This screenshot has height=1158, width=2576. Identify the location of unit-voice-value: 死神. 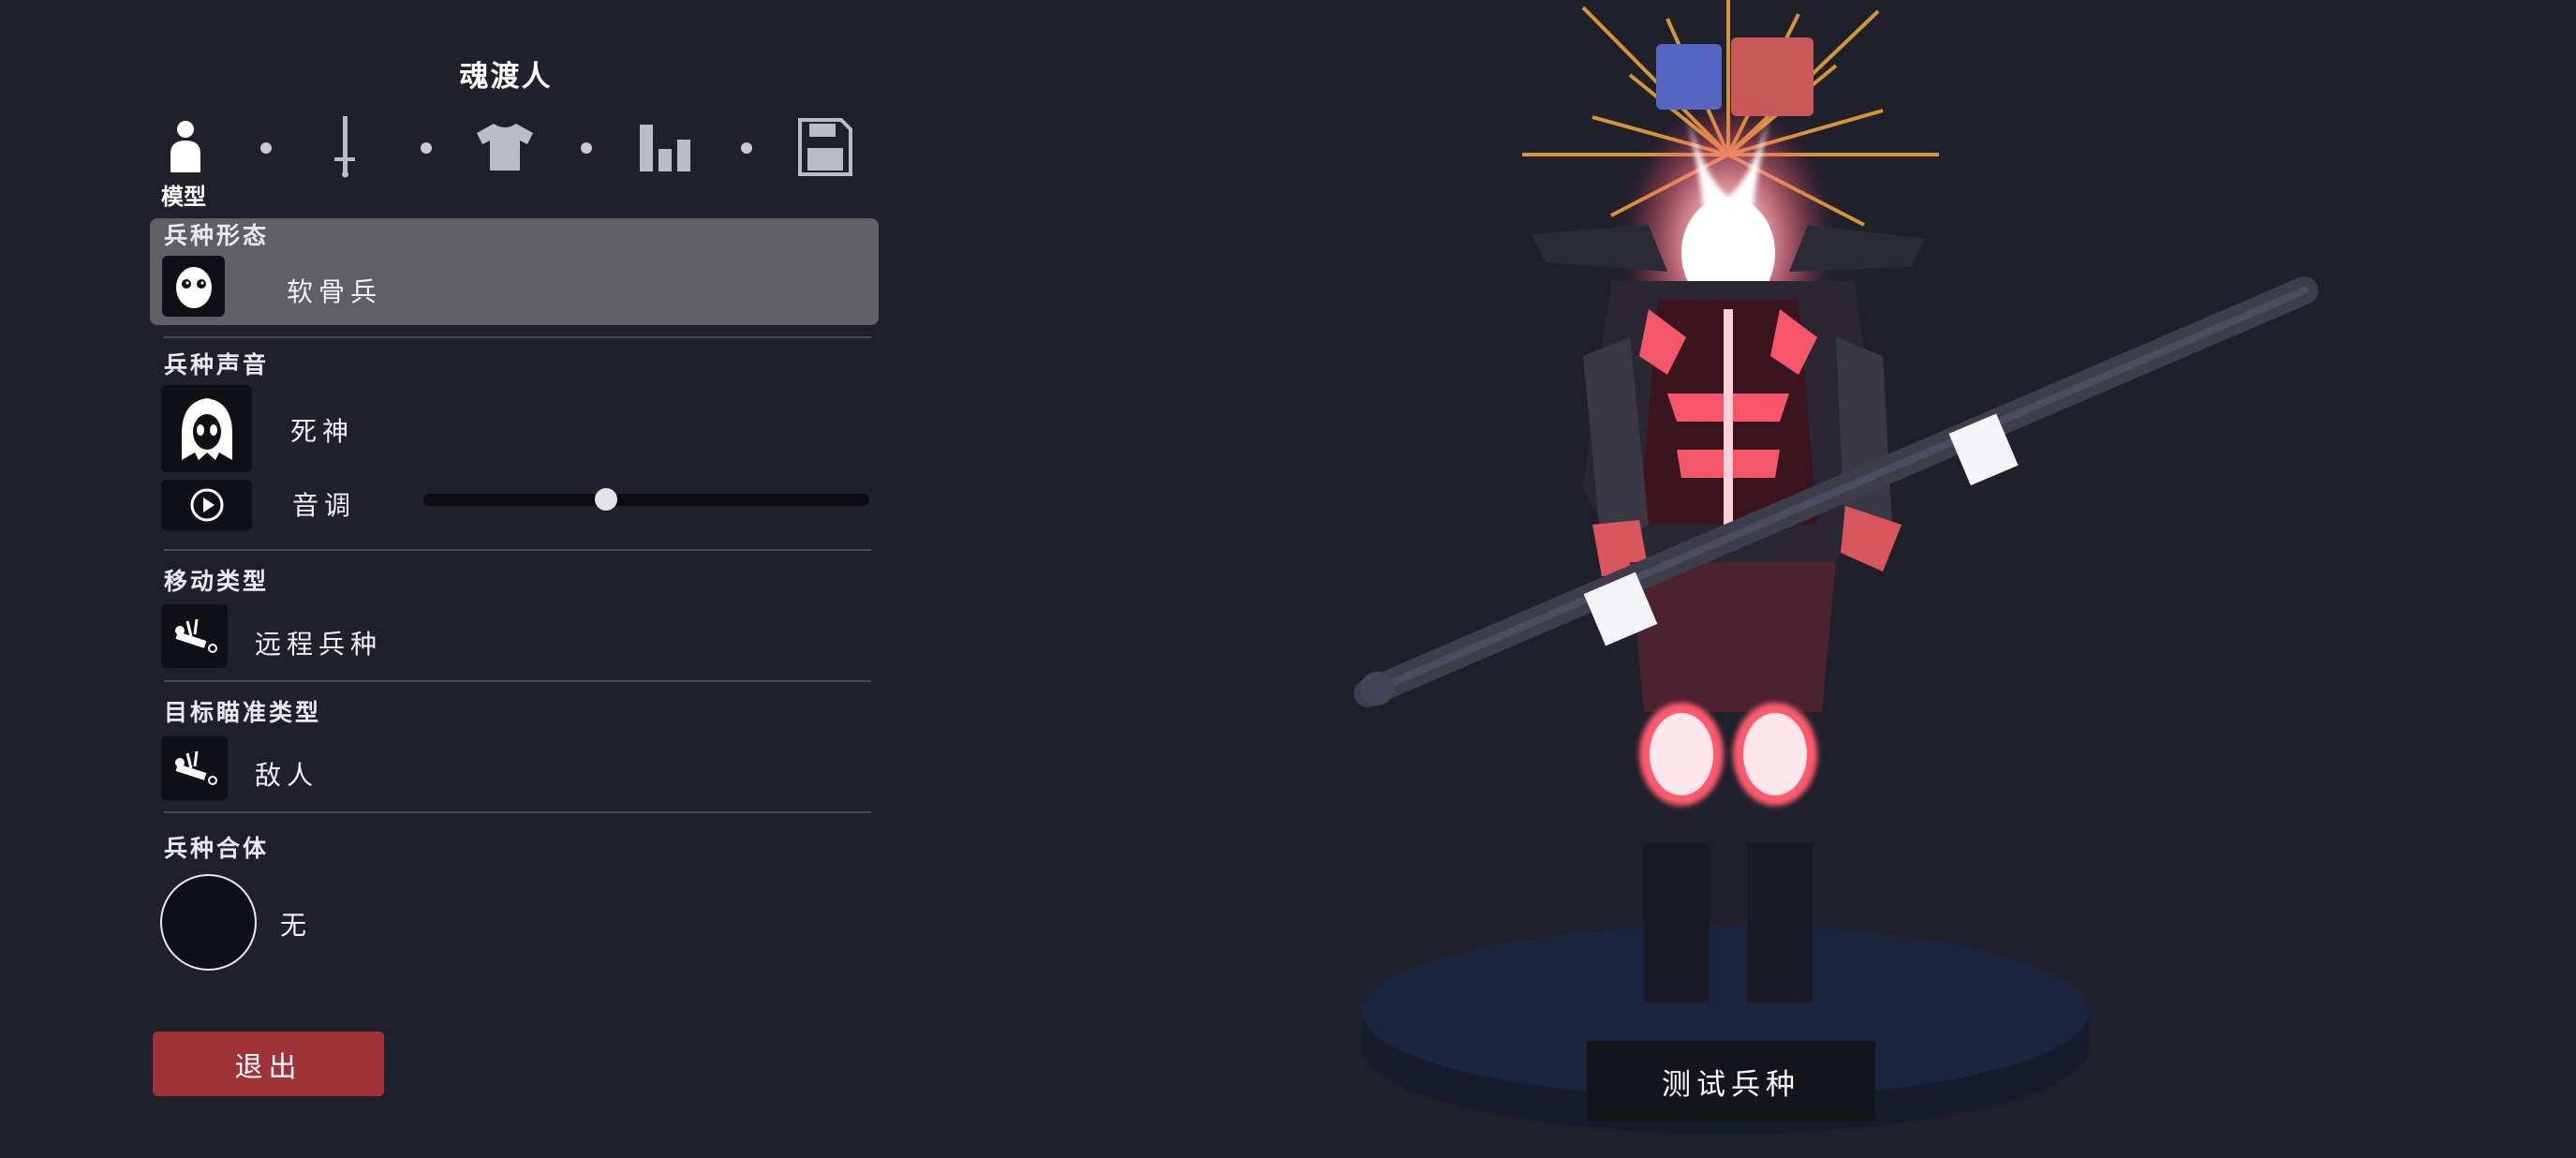
(322, 431).